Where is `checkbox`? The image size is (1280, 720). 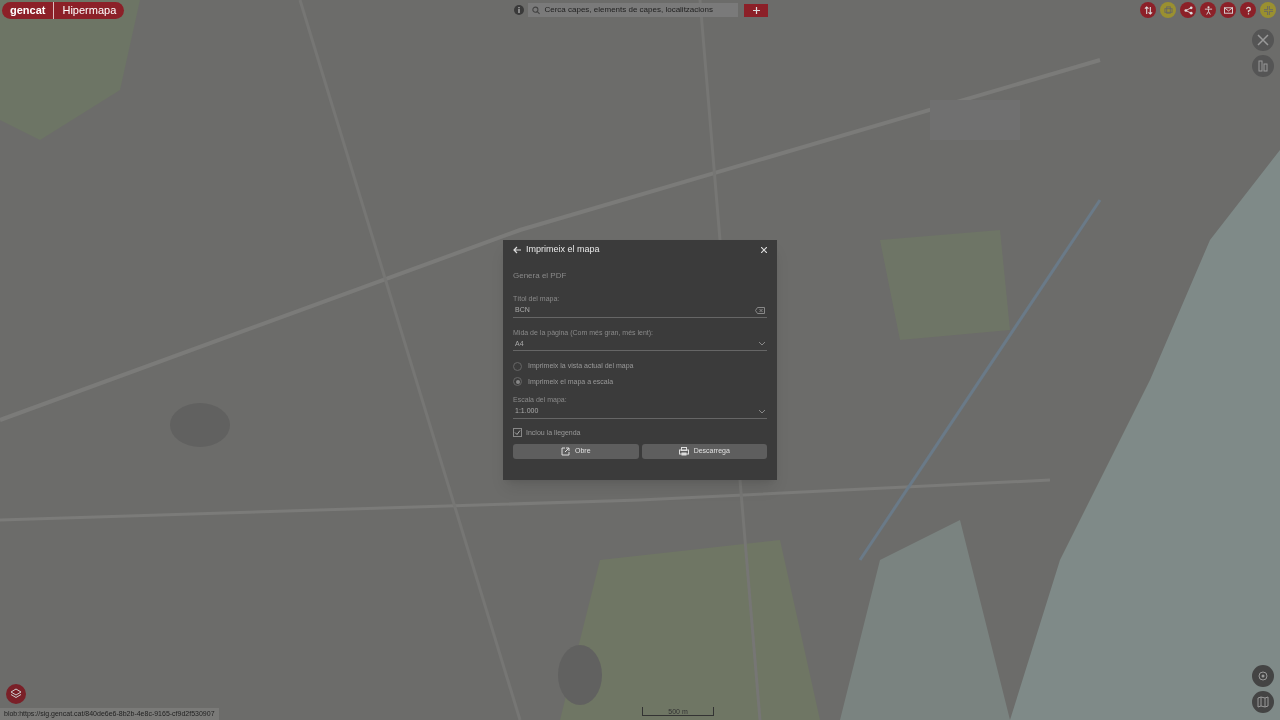 checkbox is located at coordinates (517, 433).